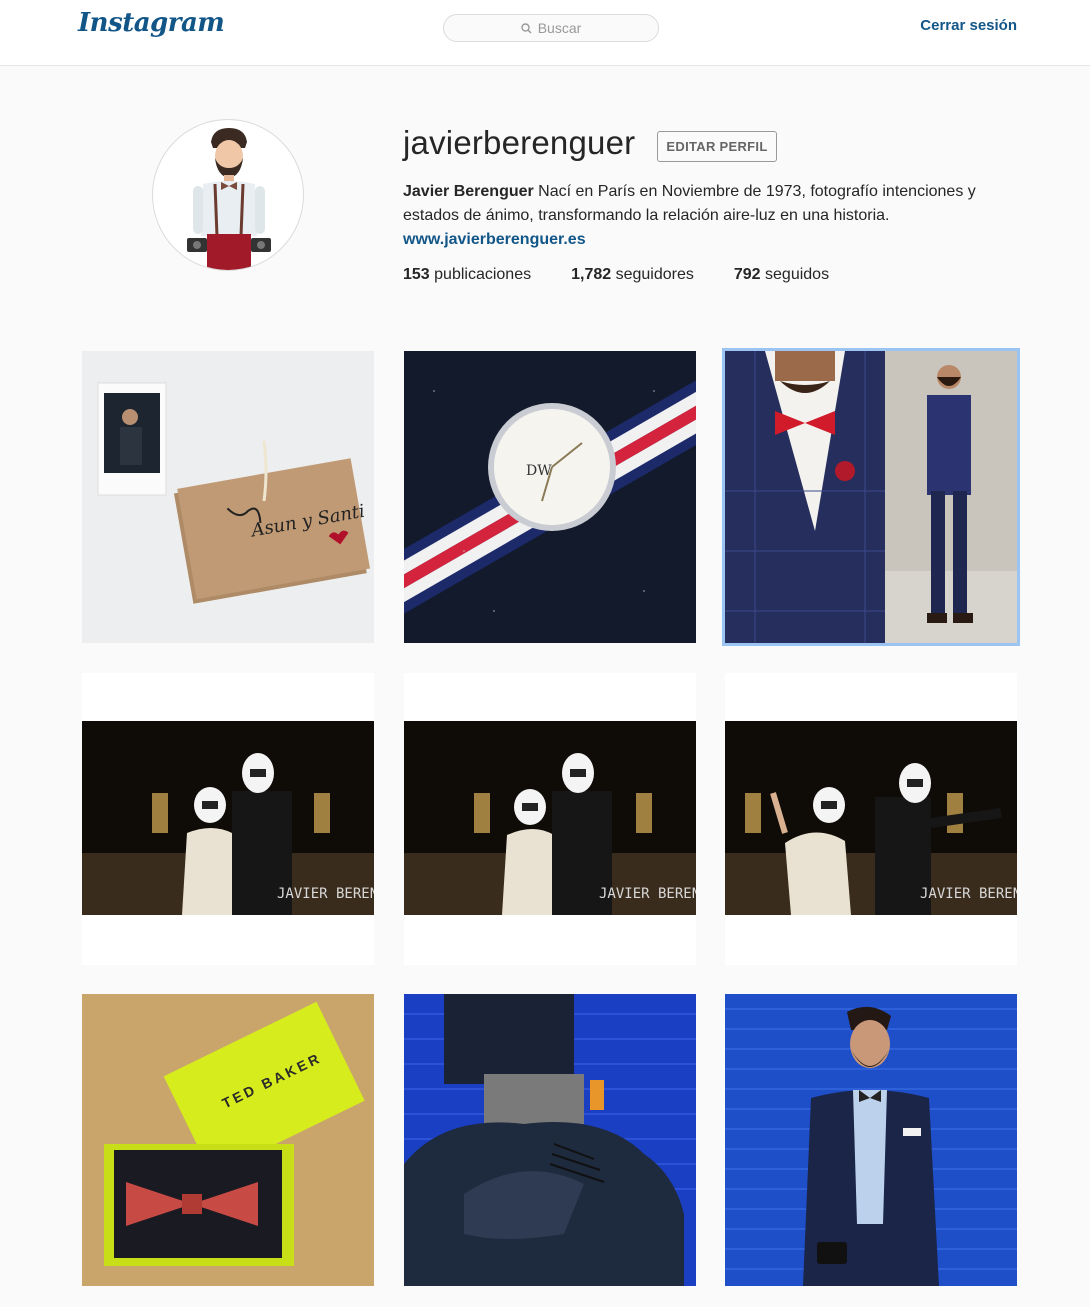  I want to click on post-image-stormtrooper-couple-2: JAVIER BERENGUER, so click(550, 819).